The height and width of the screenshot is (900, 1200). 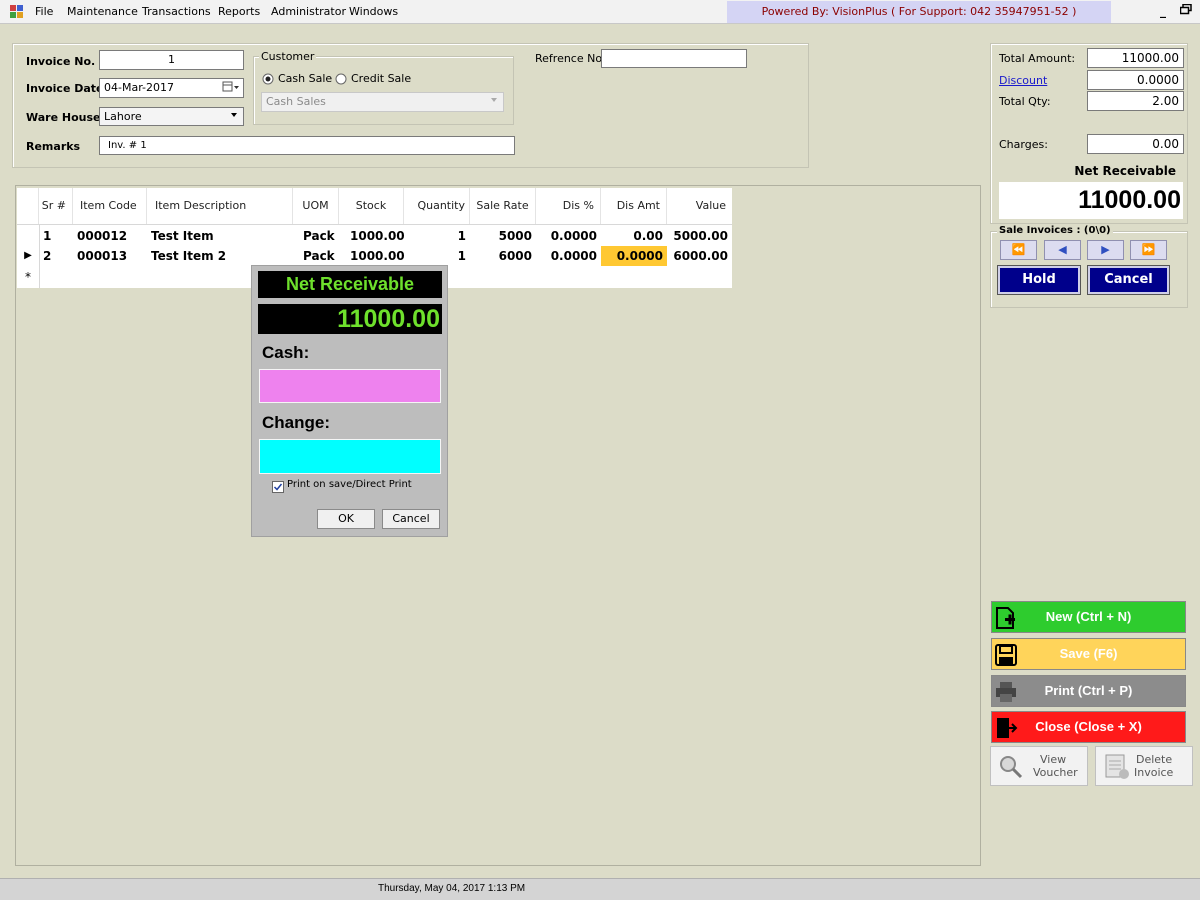 I want to click on cell-sale-rate: 6000, so click(x=501, y=256).